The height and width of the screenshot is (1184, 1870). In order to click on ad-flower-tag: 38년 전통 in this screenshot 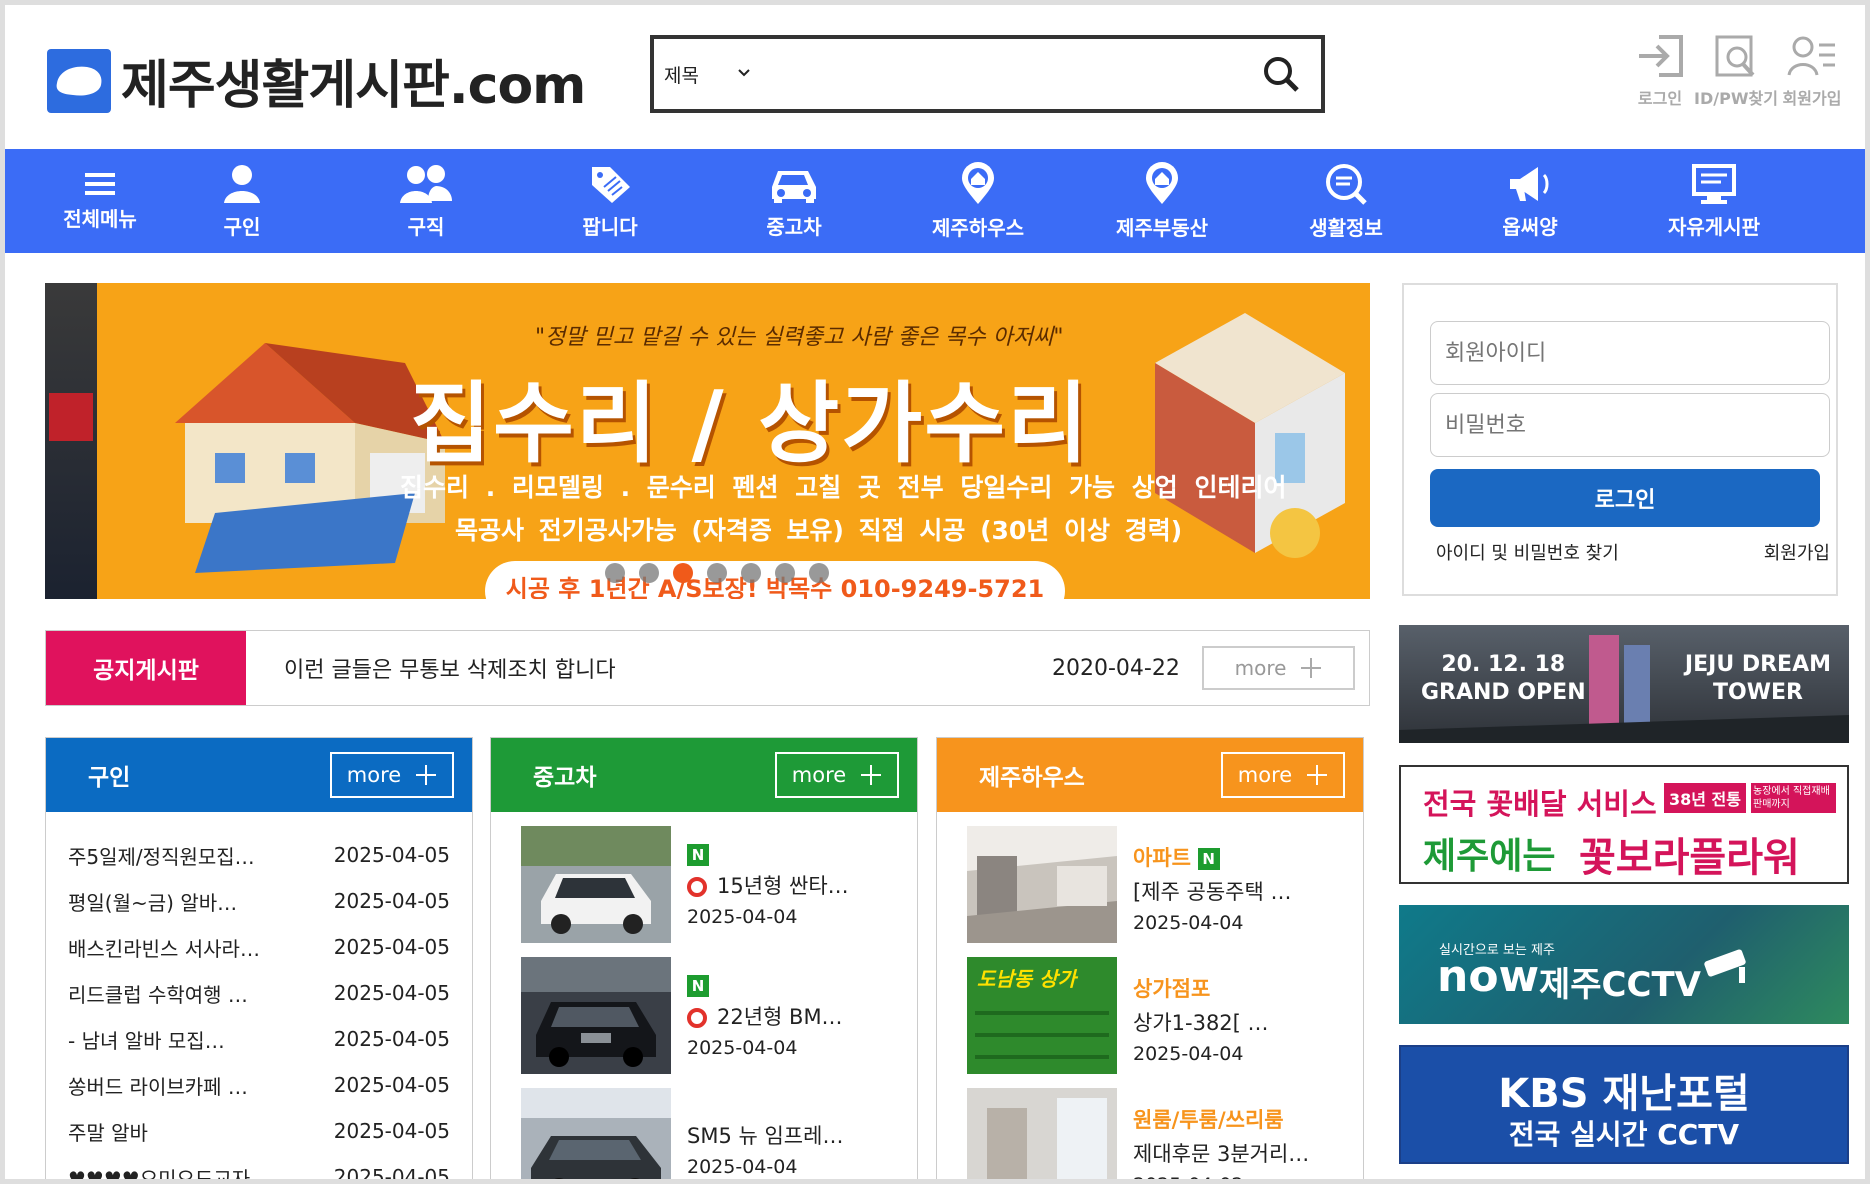, I will do `click(1705, 798)`.